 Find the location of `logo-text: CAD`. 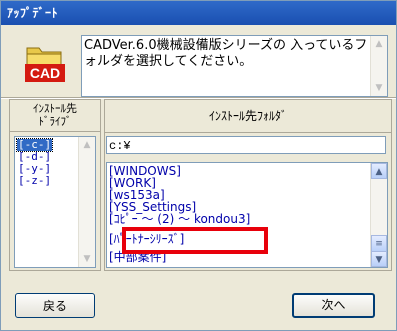

logo-text: CAD is located at coordinates (45, 73).